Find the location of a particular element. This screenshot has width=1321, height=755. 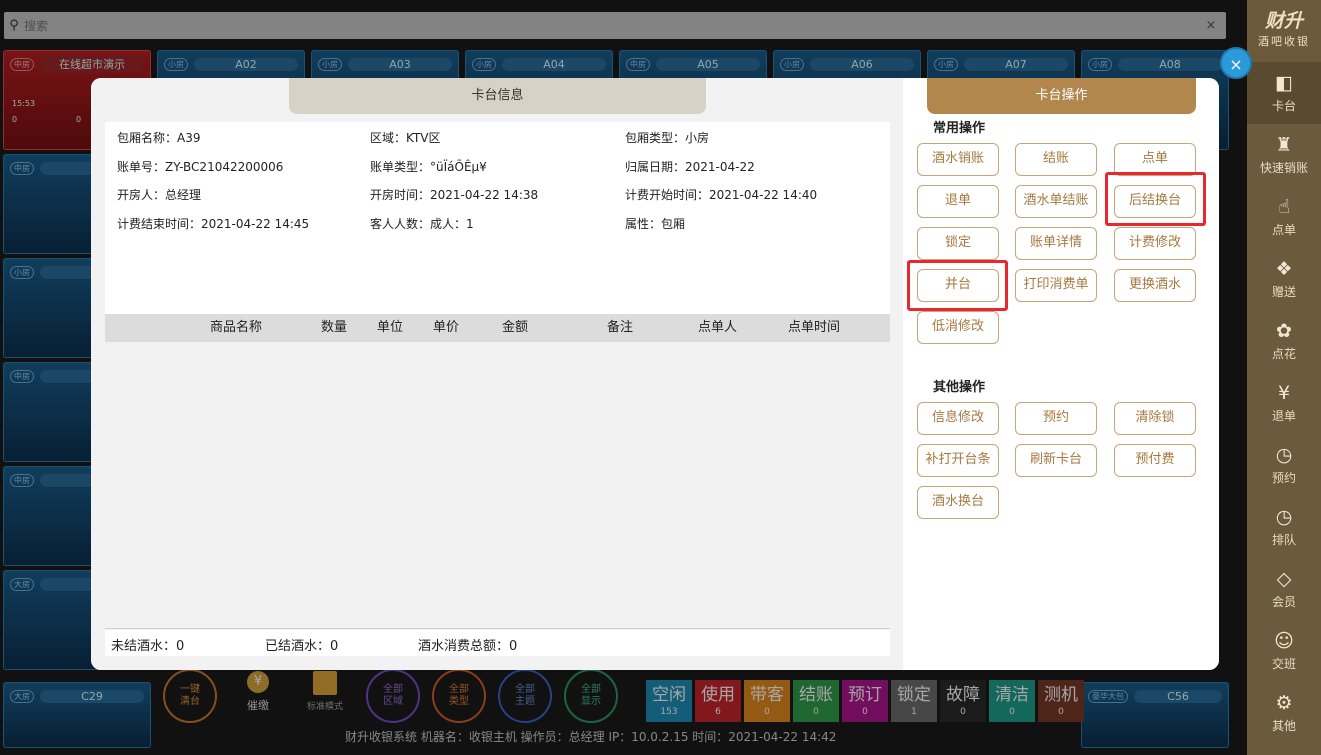

column-header: 点单时间 is located at coordinates (814, 327).